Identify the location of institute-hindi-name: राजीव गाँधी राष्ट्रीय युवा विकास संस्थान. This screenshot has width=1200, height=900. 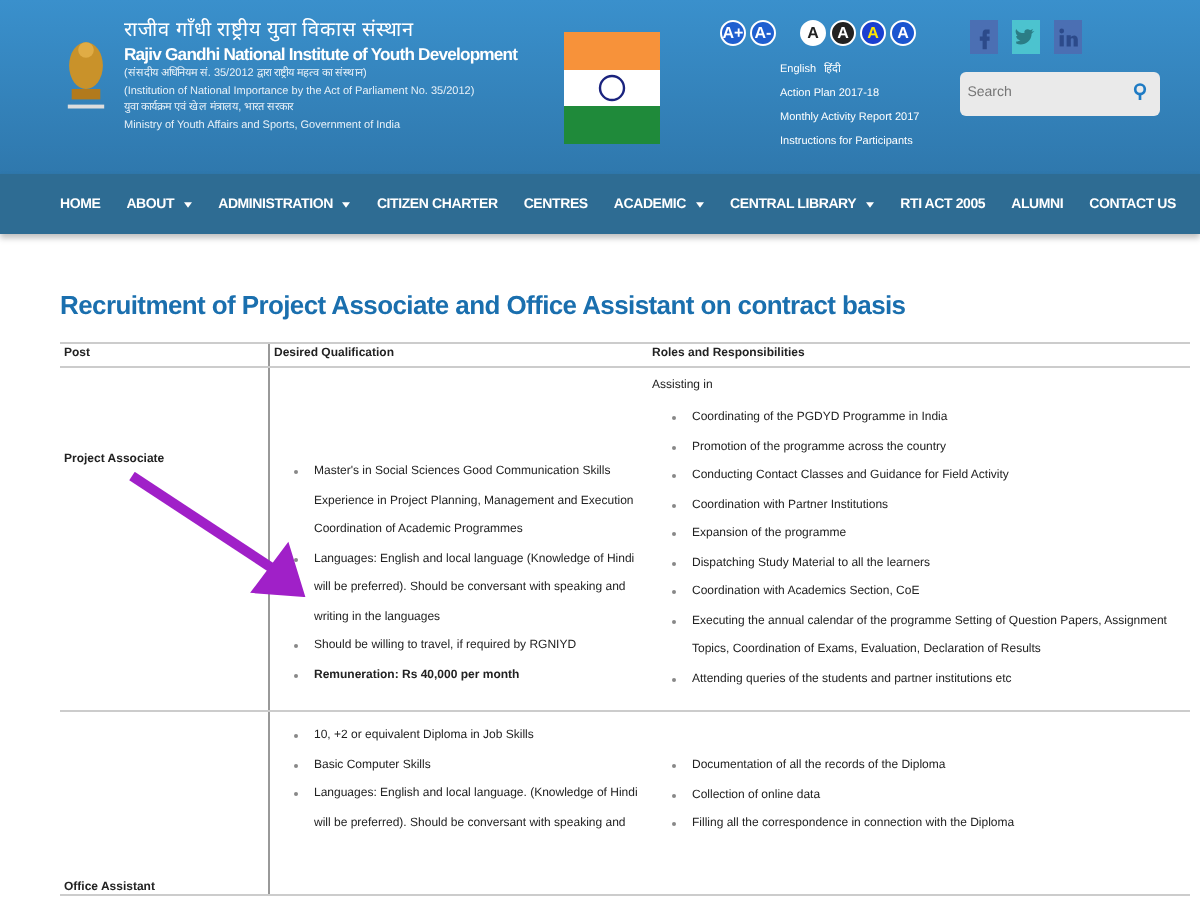
(270, 32).